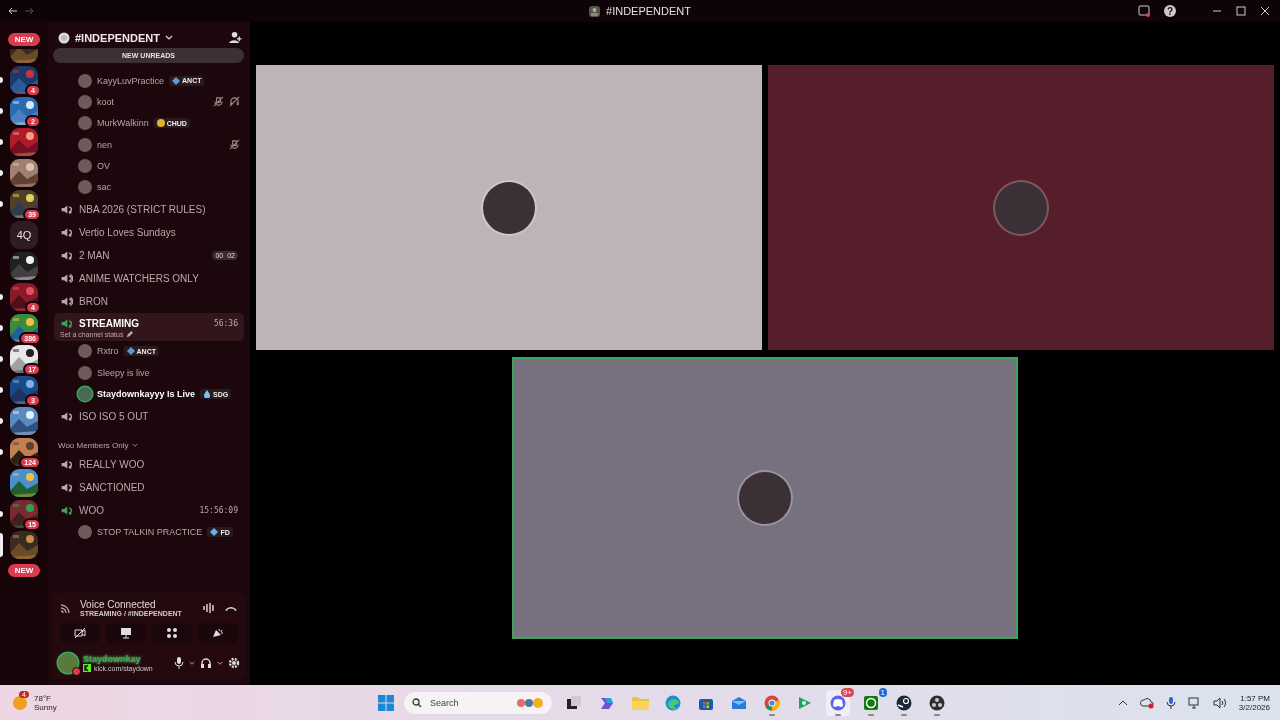 The height and width of the screenshot is (720, 1280). What do you see at coordinates (1144, 11) in the screenshot?
I see `screen-icon` at bounding box center [1144, 11].